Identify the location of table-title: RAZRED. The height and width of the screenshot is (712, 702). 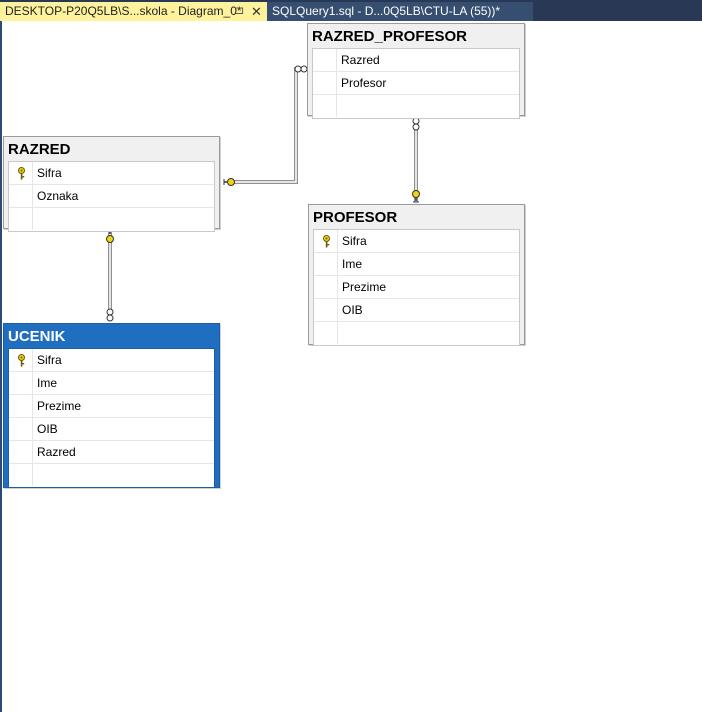
(39, 149).